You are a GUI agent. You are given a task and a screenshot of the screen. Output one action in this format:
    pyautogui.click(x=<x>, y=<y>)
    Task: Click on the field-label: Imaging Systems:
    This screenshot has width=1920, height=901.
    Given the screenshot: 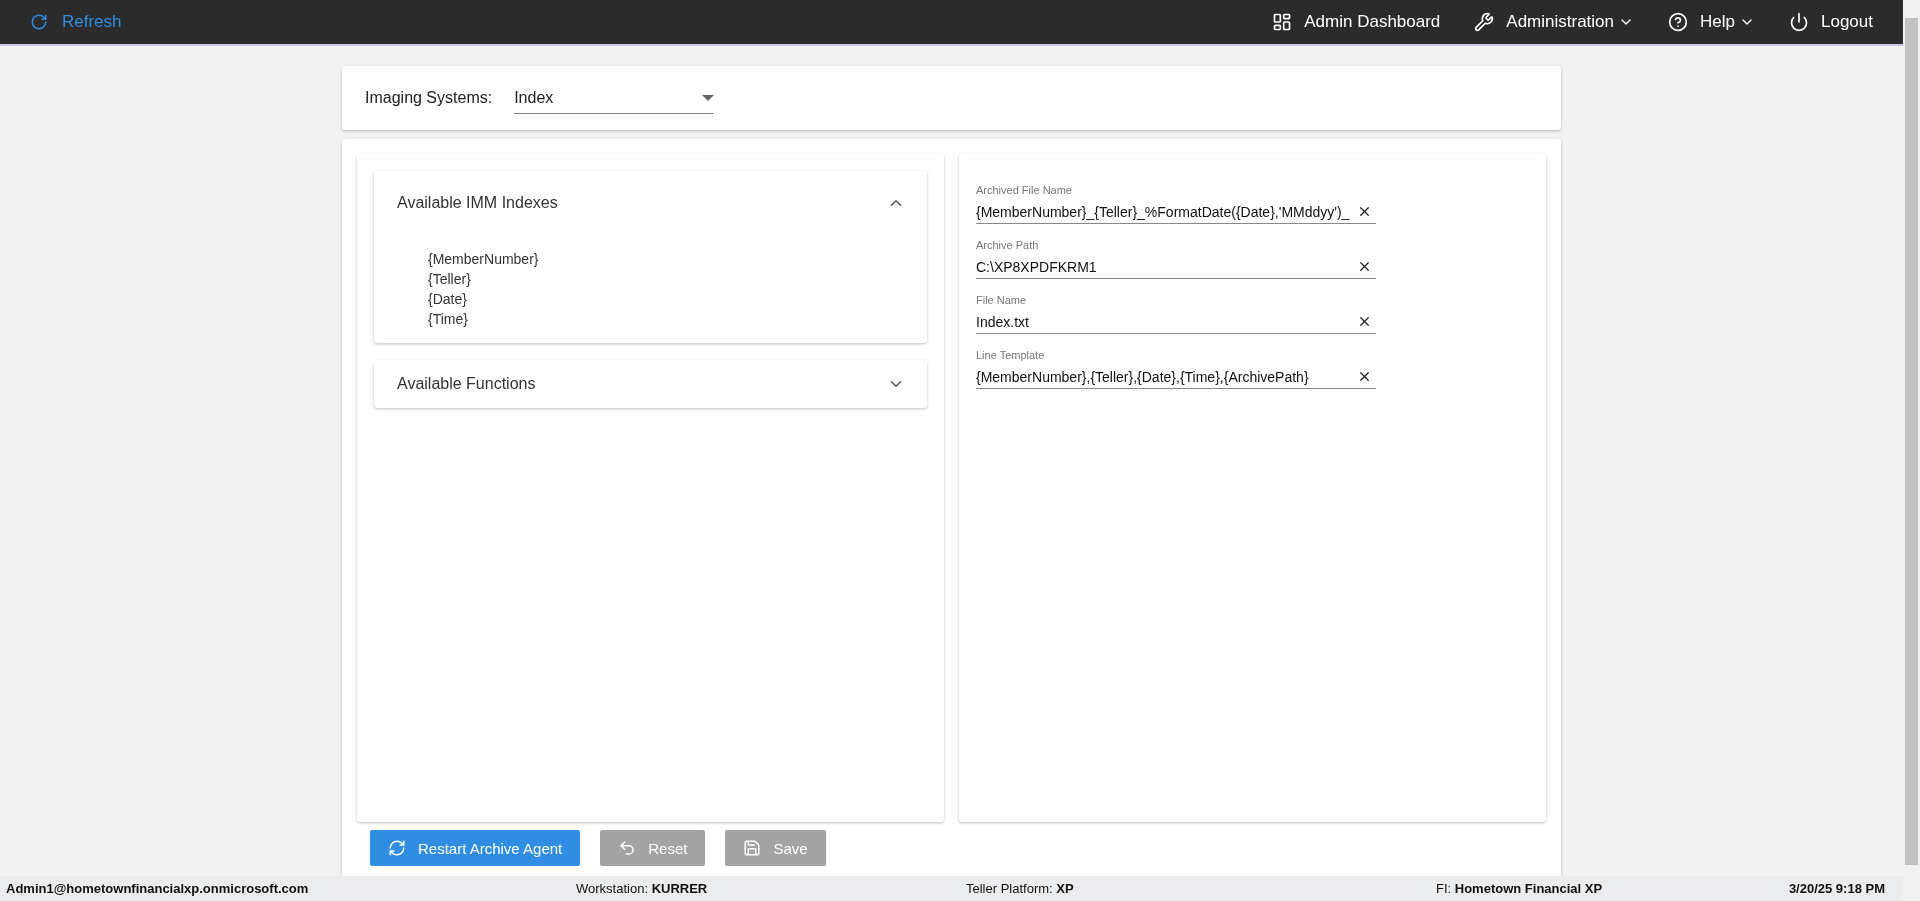 What is the action you would take?
    pyautogui.click(x=429, y=98)
    